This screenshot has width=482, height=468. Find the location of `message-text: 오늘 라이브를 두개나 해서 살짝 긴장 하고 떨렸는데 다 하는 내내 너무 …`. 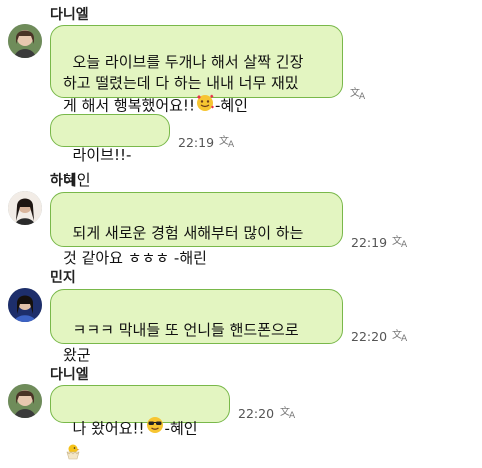

message-text: 오늘 라이브를 두개나 해서 살짝 긴장 하고 떨렸는데 다 하는 내내 너무 … is located at coordinates (183, 84).